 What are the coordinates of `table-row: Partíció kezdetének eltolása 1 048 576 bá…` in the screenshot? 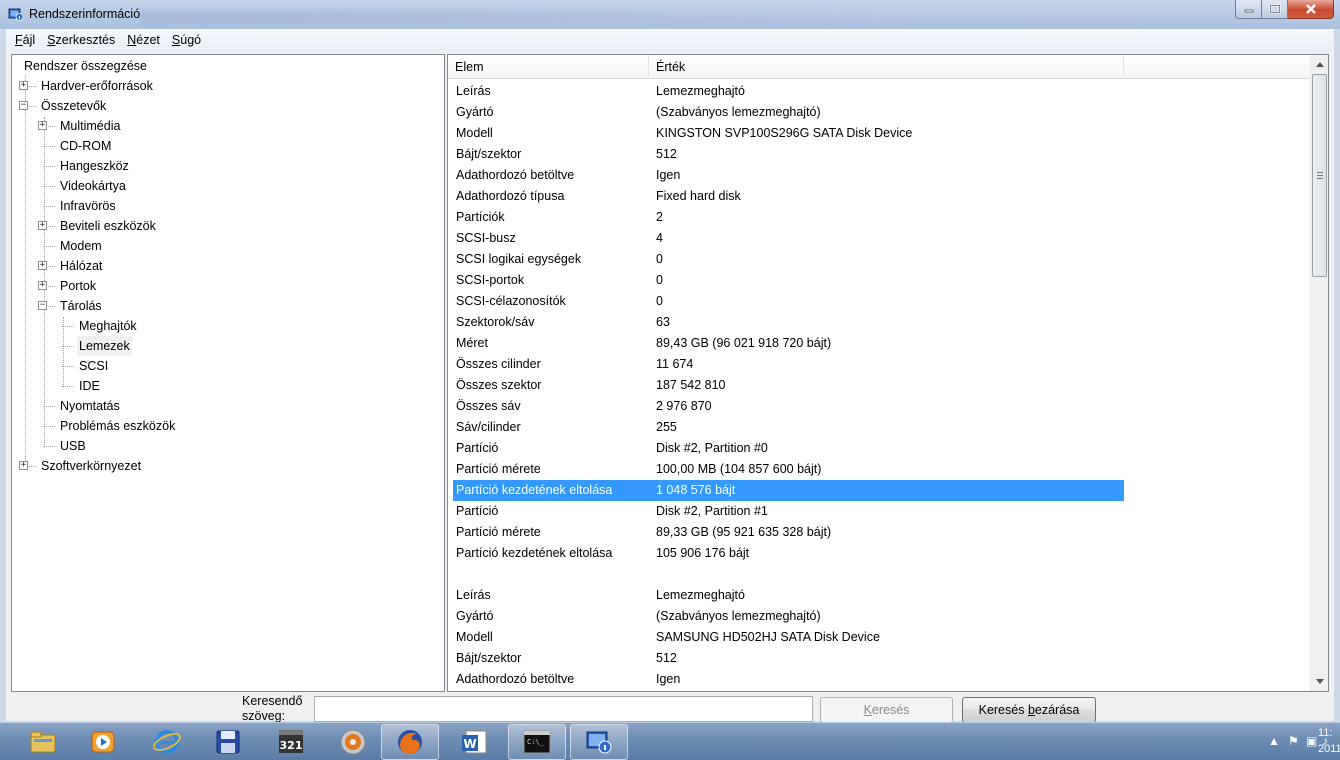 It's located at (788, 490).